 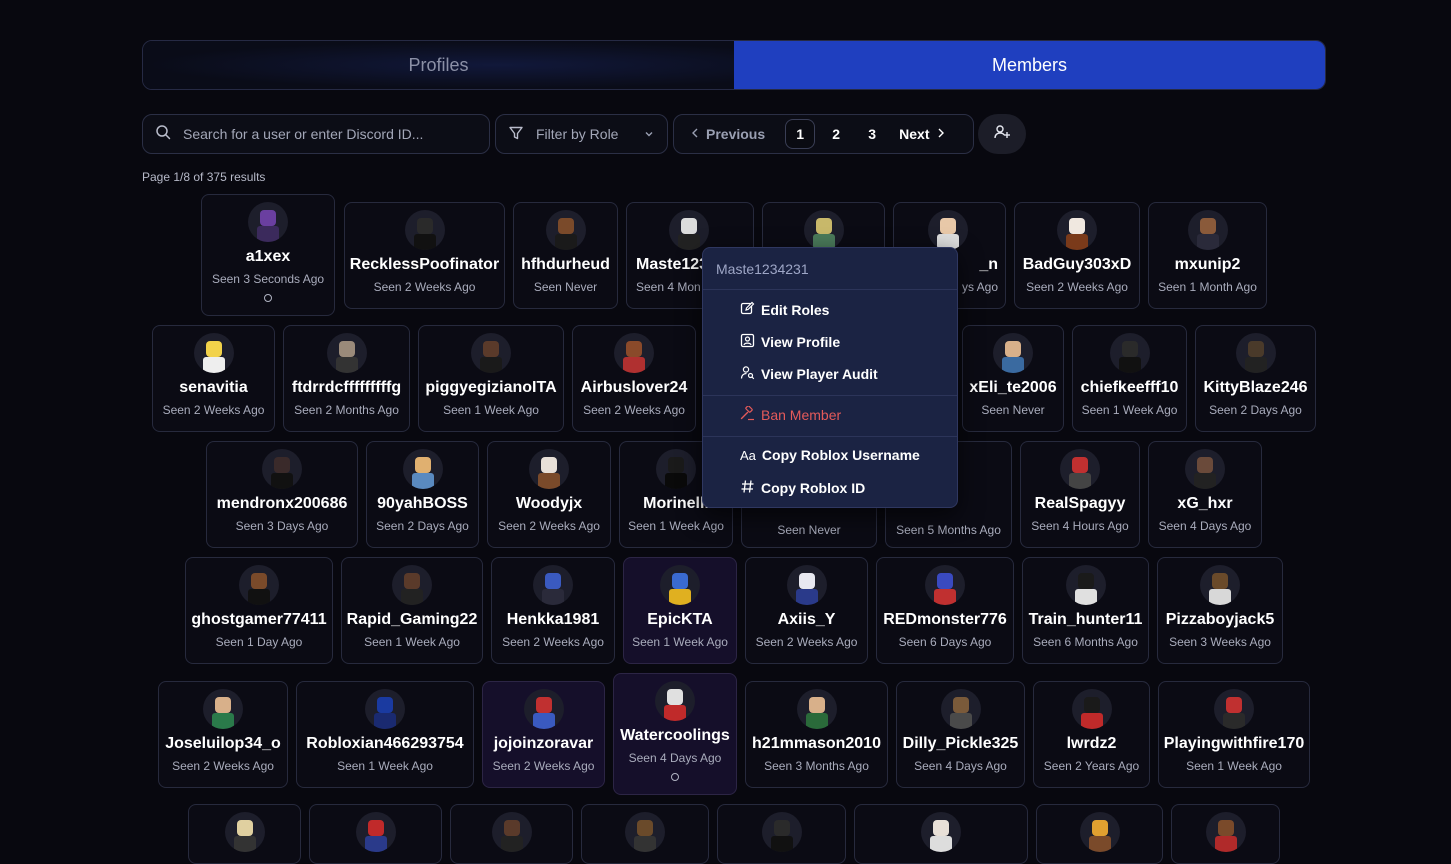 I want to click on text-case-icon: Aa, so click(x=748, y=455).